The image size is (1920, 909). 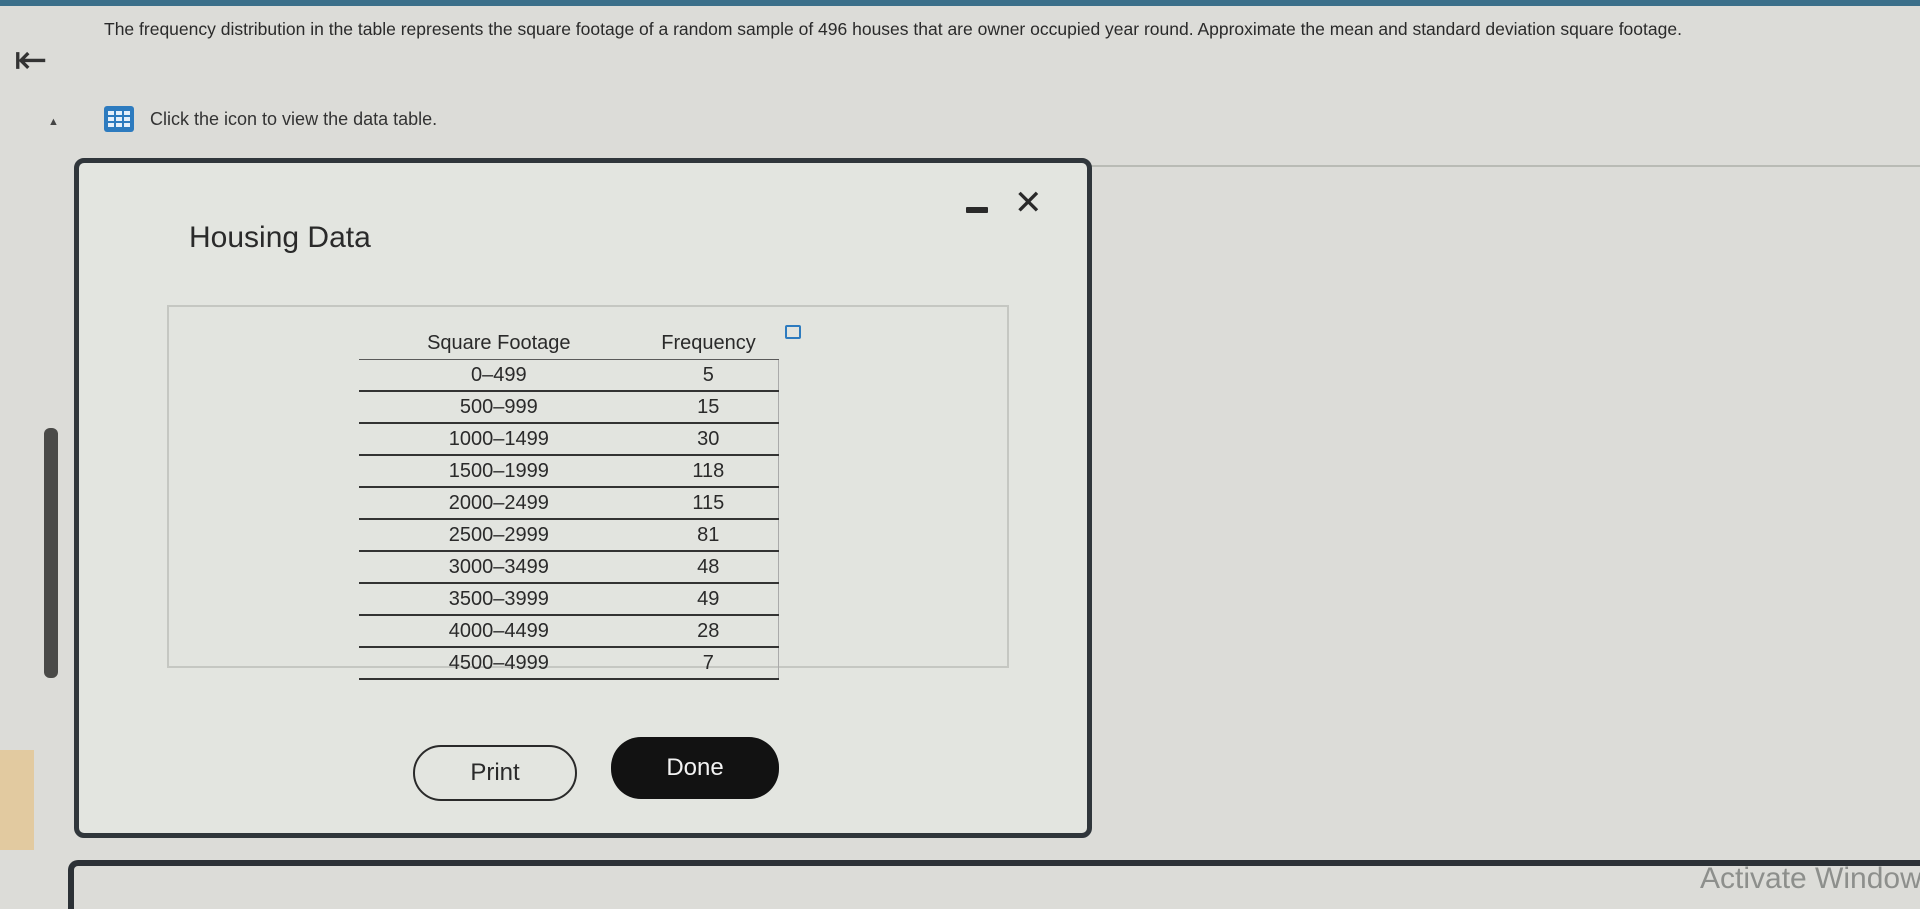 I want to click on range-cell: 0–499, so click(x=499, y=375).